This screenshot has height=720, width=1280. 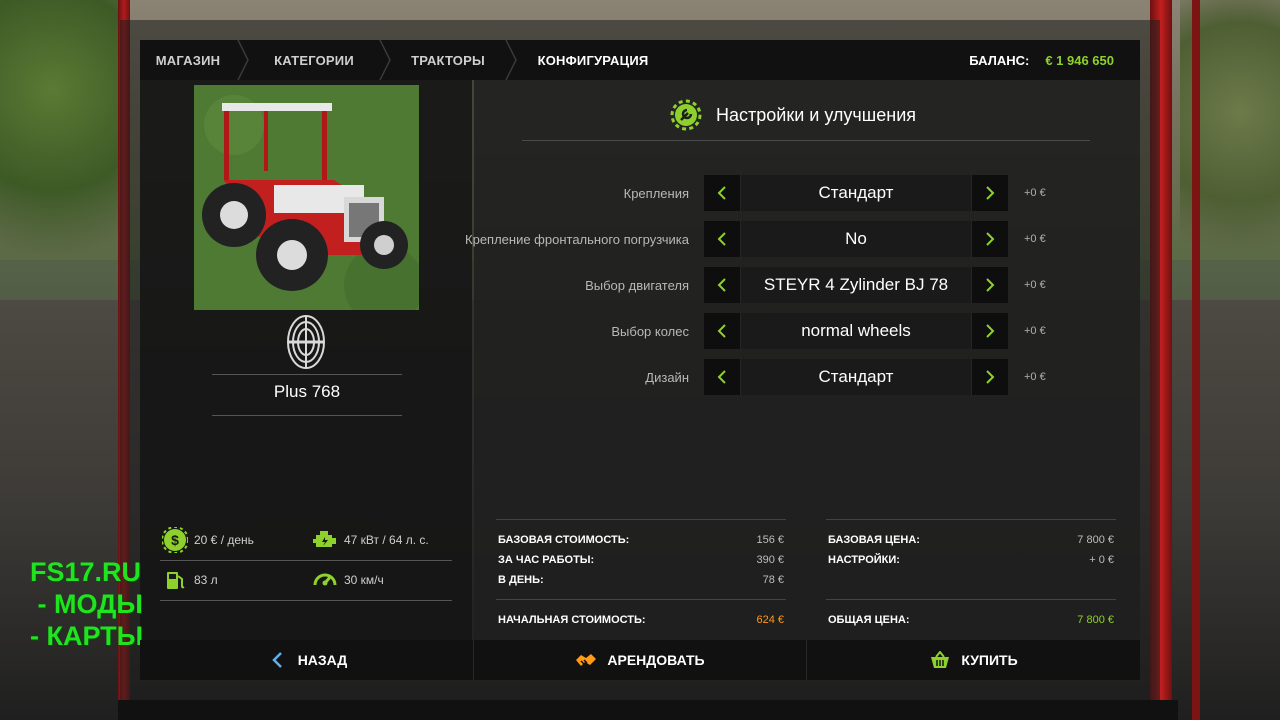 What do you see at coordinates (1041, 60) in the screenshot?
I see `balance-display: БАЛАНС: € 1 946 650` at bounding box center [1041, 60].